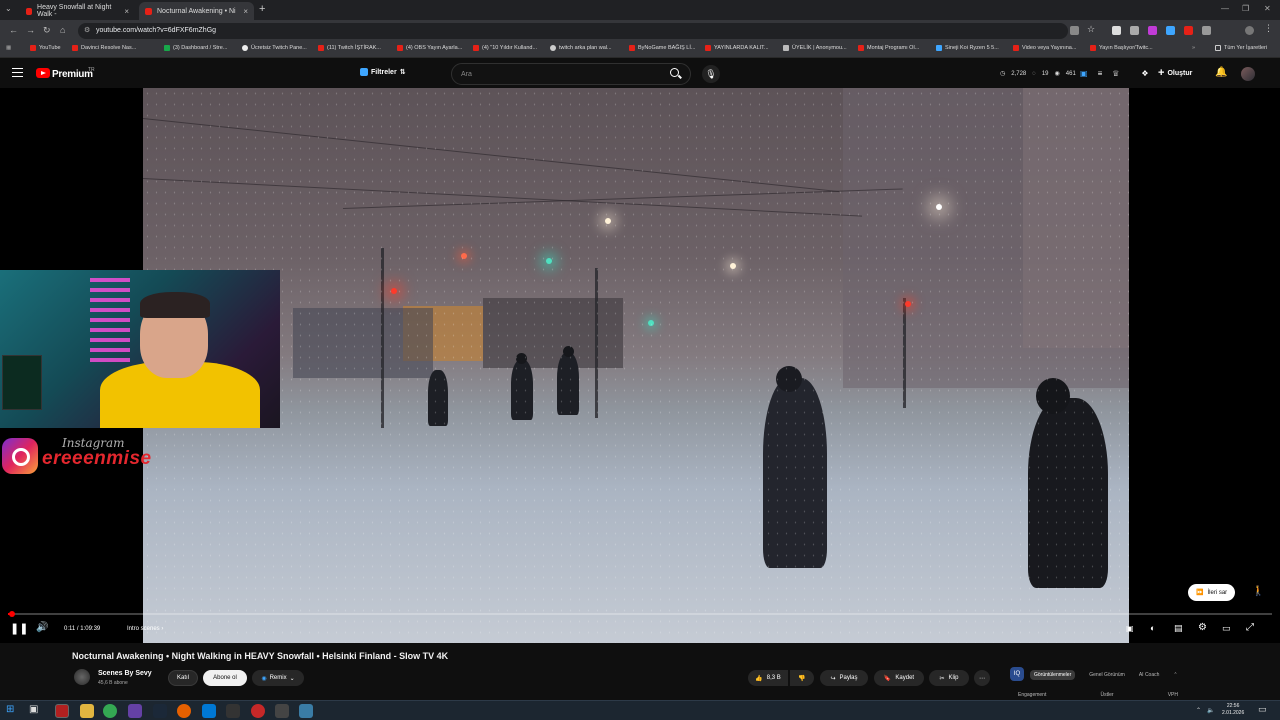  I want to click on browser-tab-1: Heavy Snowfall at Night Walk - ×, so click(77, 11).